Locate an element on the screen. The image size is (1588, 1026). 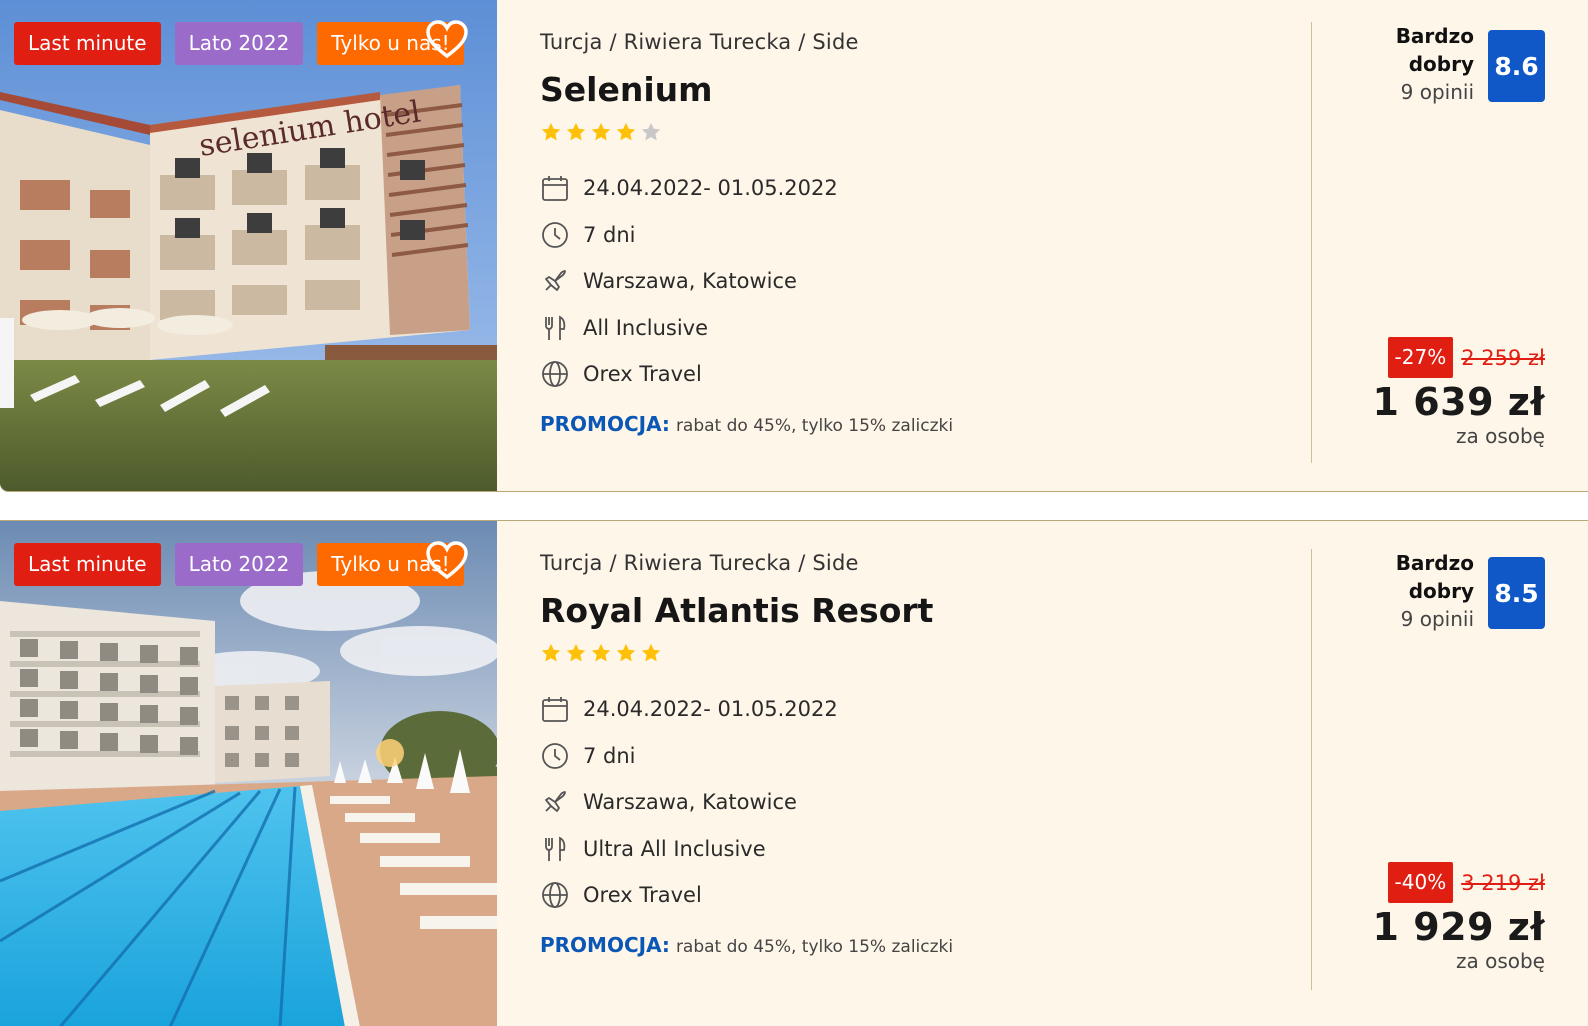
rating-score-badge: 8.5 is located at coordinates (1516, 593).